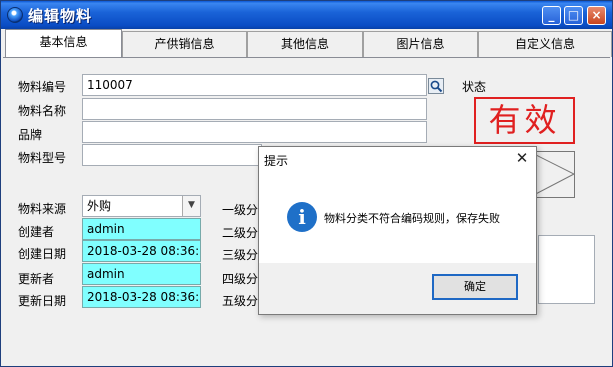  What do you see at coordinates (573, 15) in the screenshot?
I see `maximize-button: □` at bounding box center [573, 15].